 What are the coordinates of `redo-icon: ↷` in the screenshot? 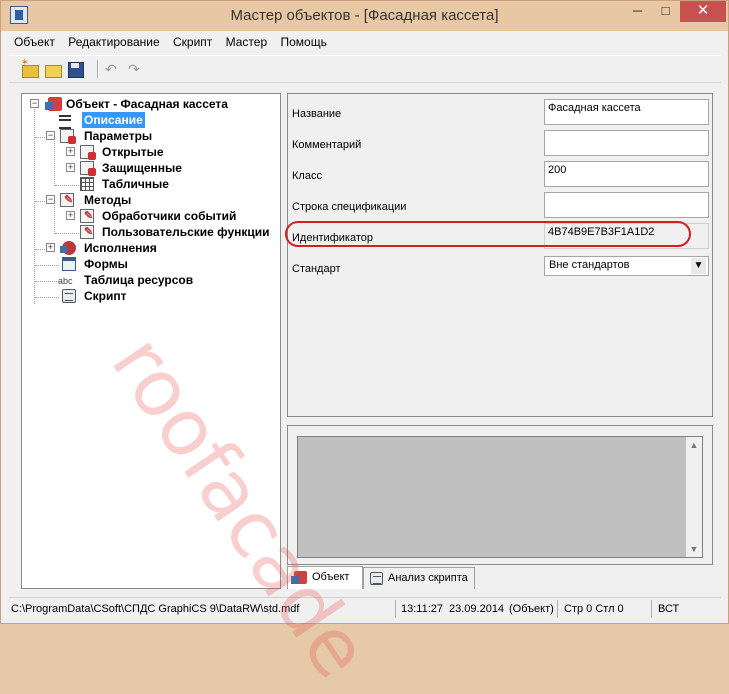 It's located at (137, 69).